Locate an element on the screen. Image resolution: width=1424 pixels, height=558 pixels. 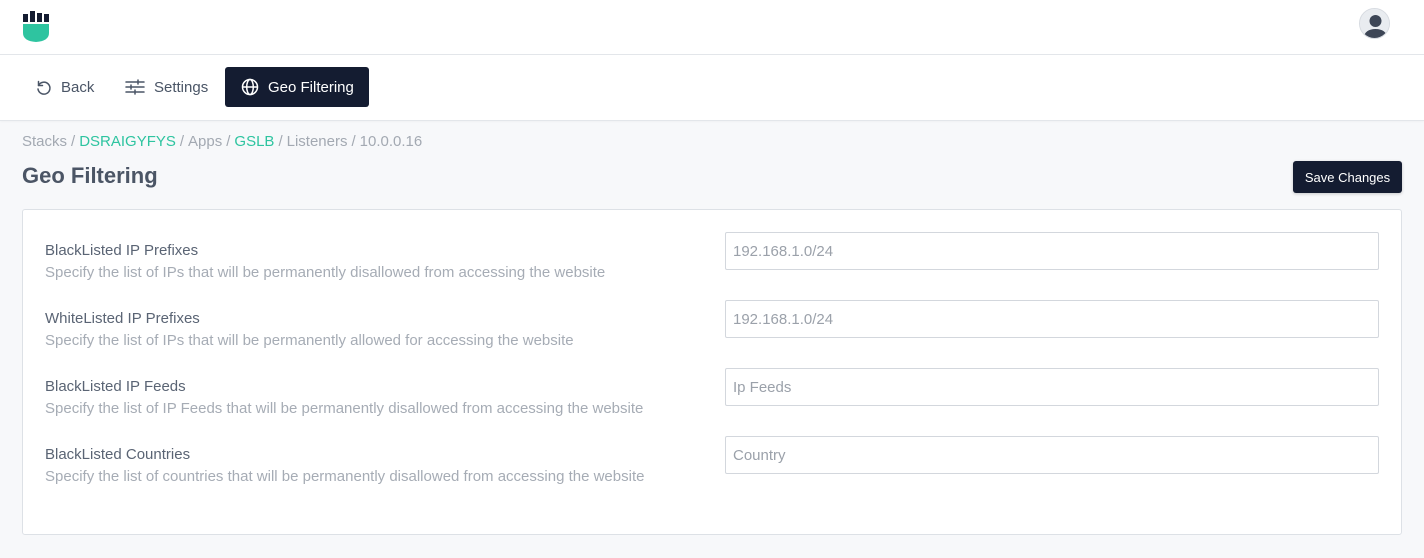
breadcrumb-app-link: GSLB is located at coordinates (254, 141).